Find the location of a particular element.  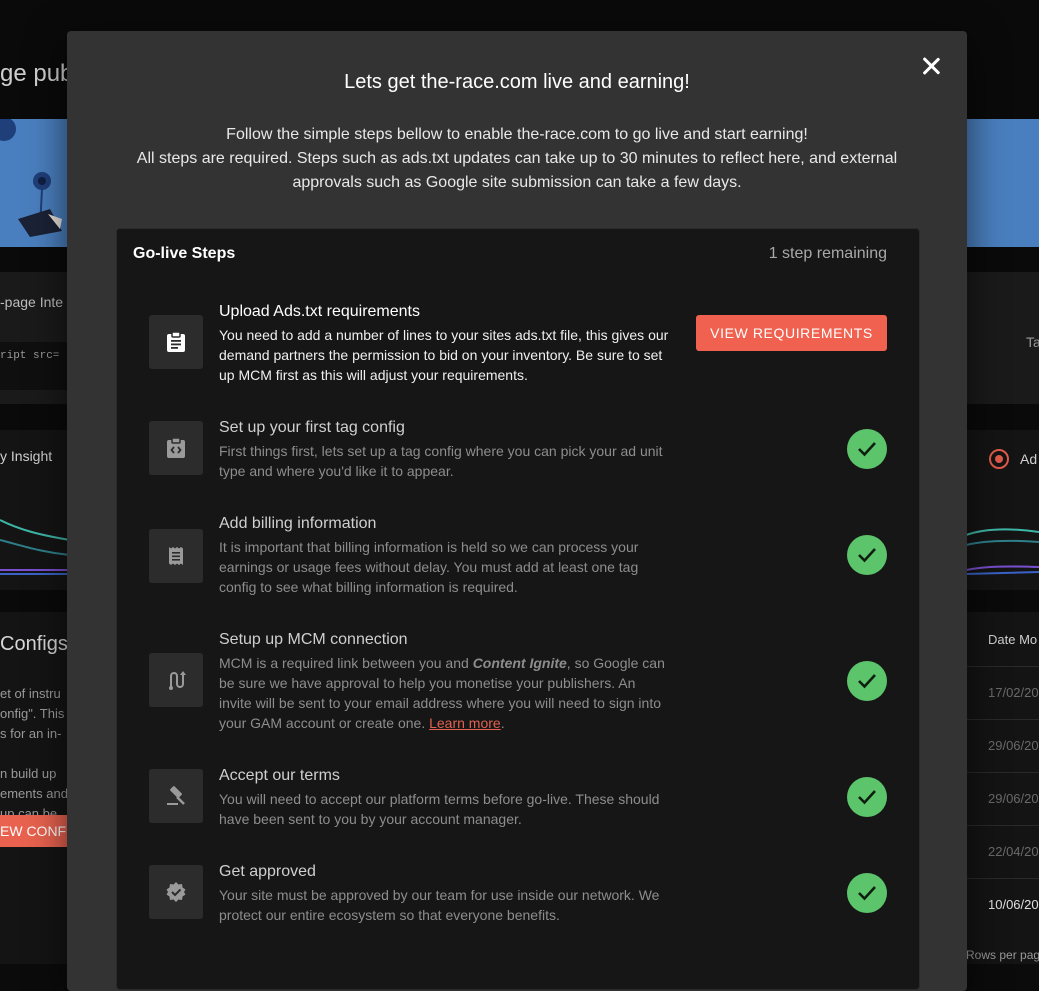

flower-illustration is located at coordinates (31, 177).